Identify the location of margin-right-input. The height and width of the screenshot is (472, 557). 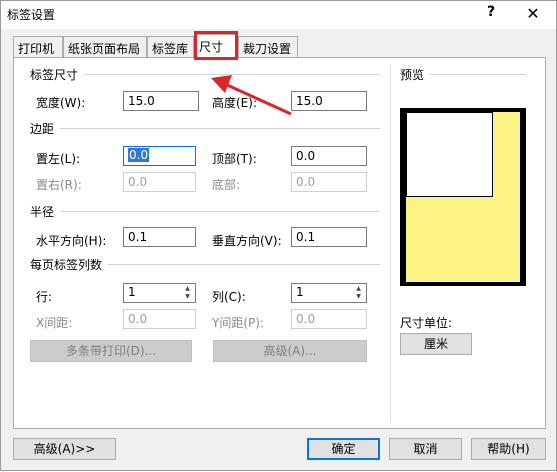
(159, 182).